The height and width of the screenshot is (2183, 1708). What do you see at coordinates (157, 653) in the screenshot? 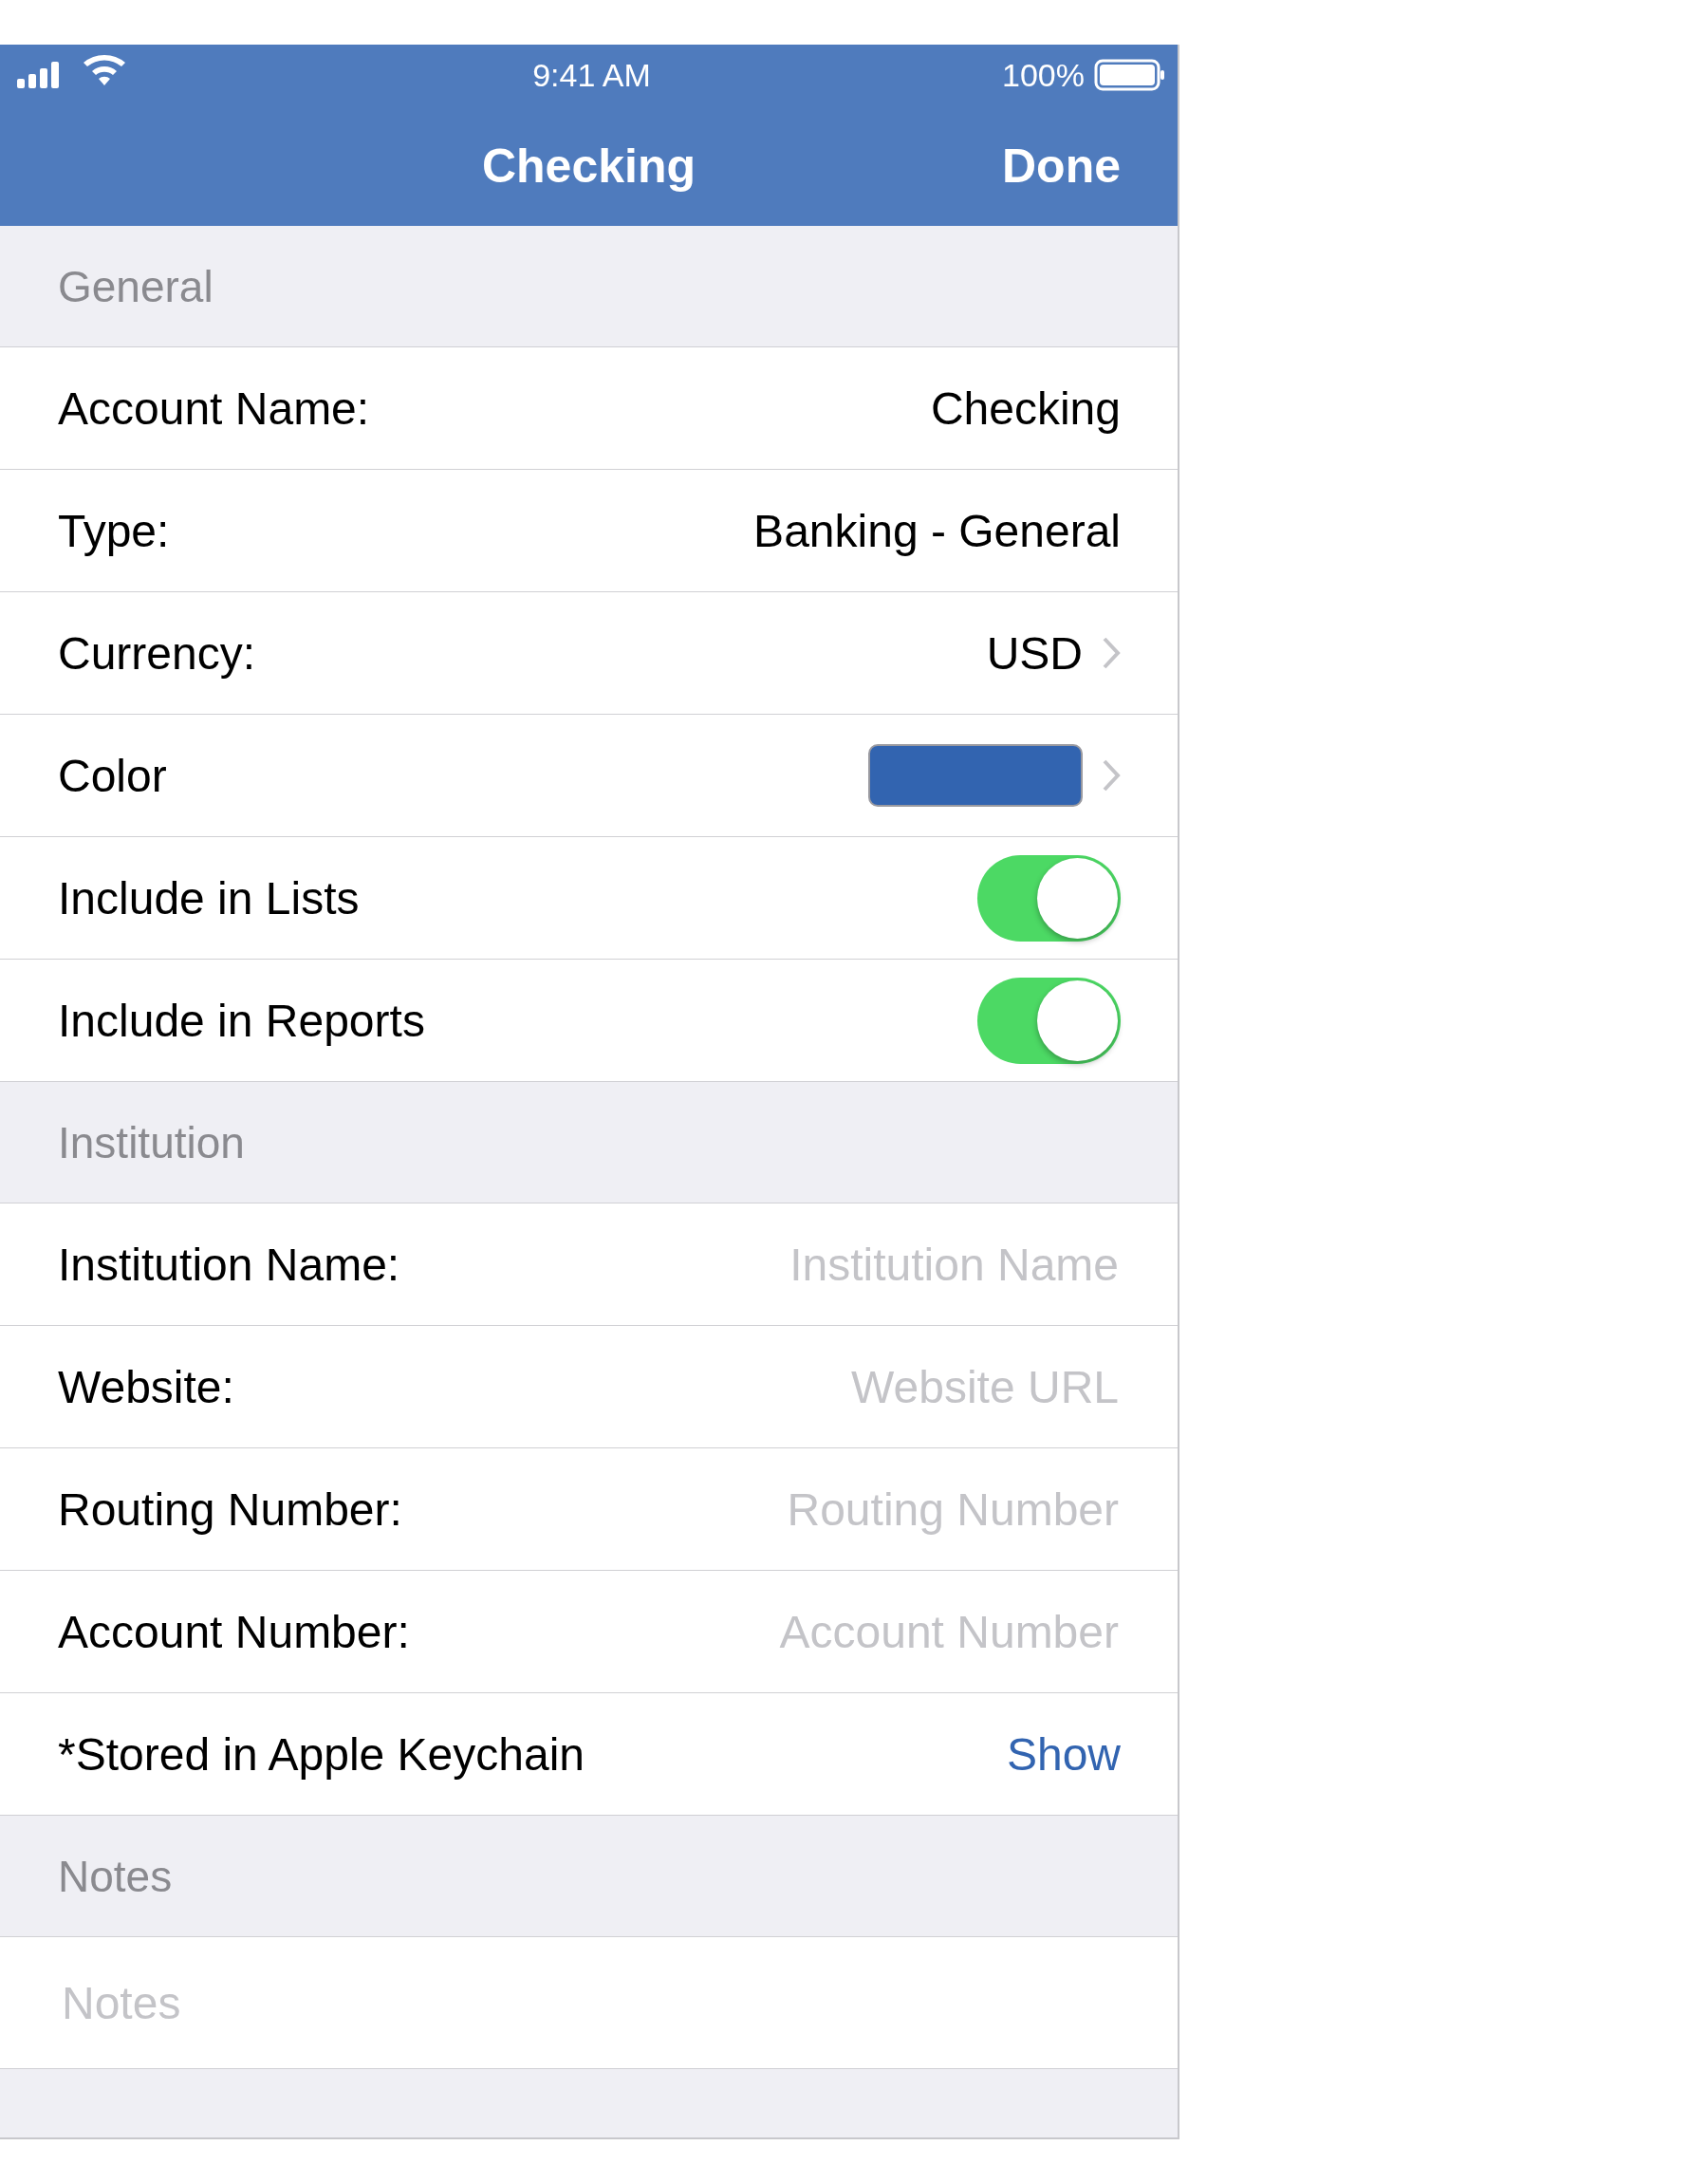
I see `row-label: Currency:` at bounding box center [157, 653].